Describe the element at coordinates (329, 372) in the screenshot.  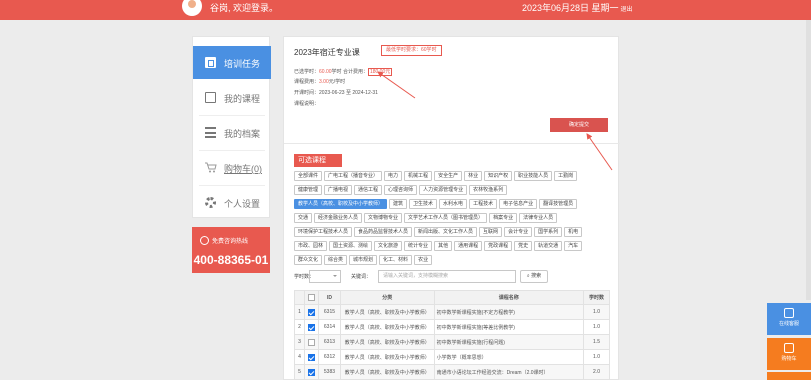
I see `course-id: 5383` at that location.